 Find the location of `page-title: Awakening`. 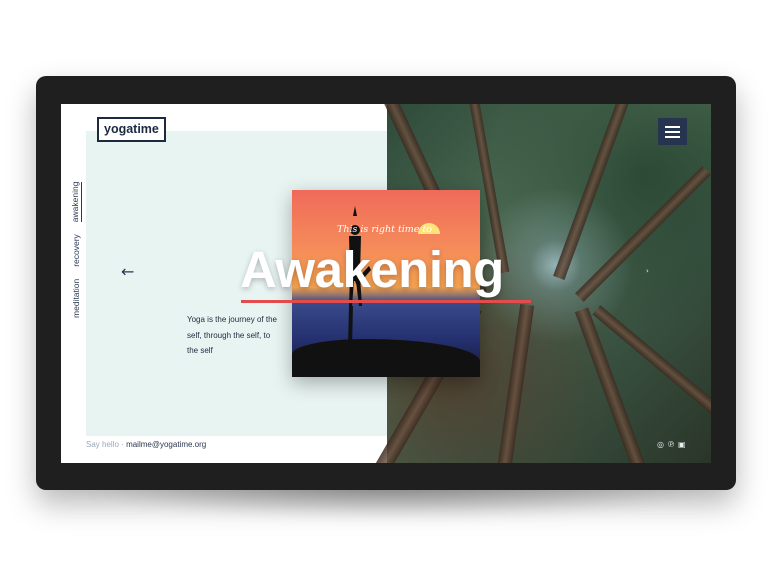

page-title: Awakening is located at coordinates (372, 269).